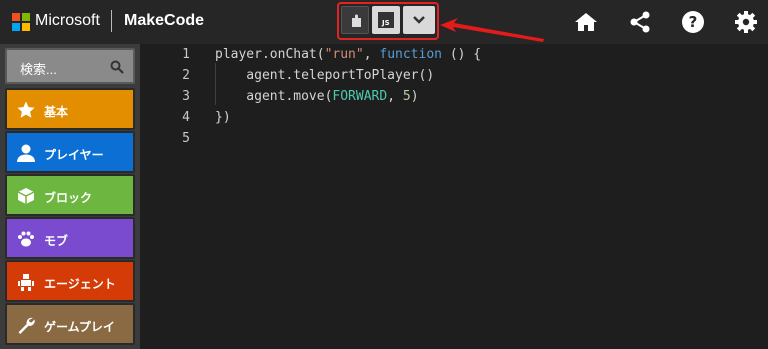 The height and width of the screenshot is (349, 768). I want to click on annotation-arrow-icon, so click(492, 30).